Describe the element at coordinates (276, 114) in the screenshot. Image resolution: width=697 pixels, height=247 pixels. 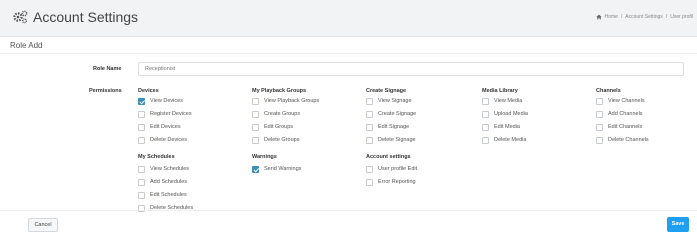
I see `checkbox-create-groups: Create Groups` at that location.